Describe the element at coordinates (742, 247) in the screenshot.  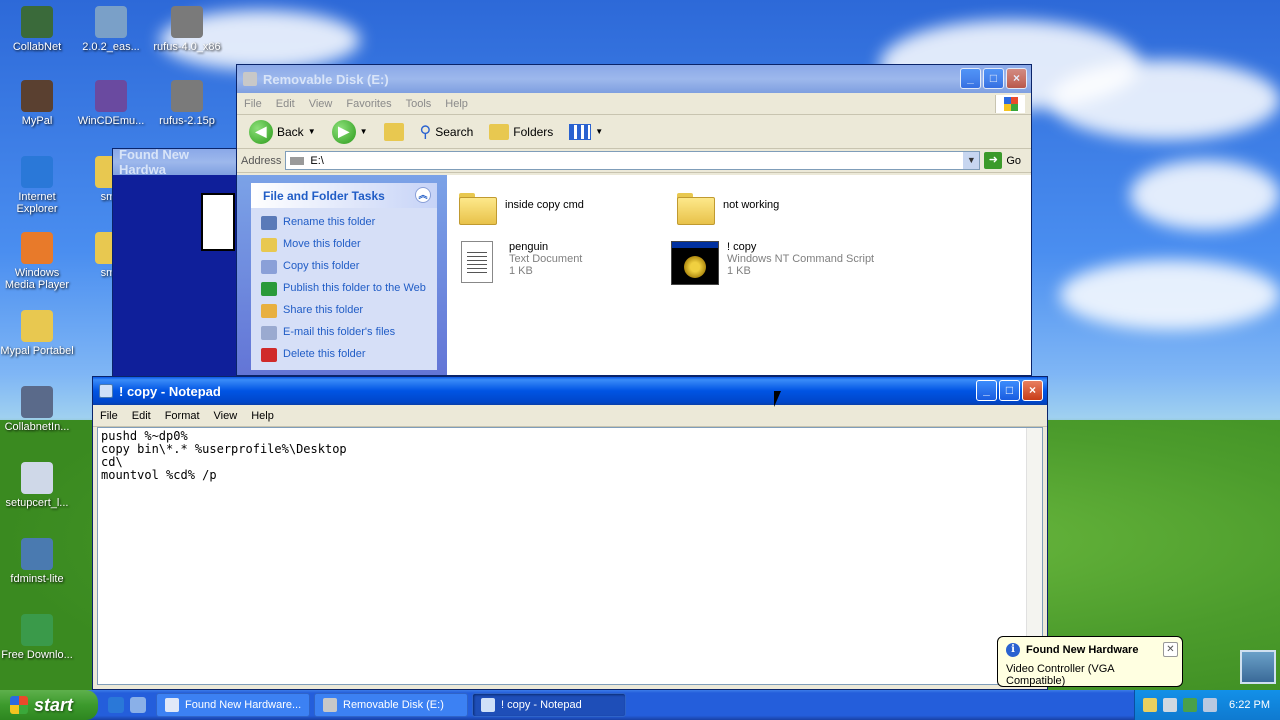
I see `file-name: ! copy` at that location.